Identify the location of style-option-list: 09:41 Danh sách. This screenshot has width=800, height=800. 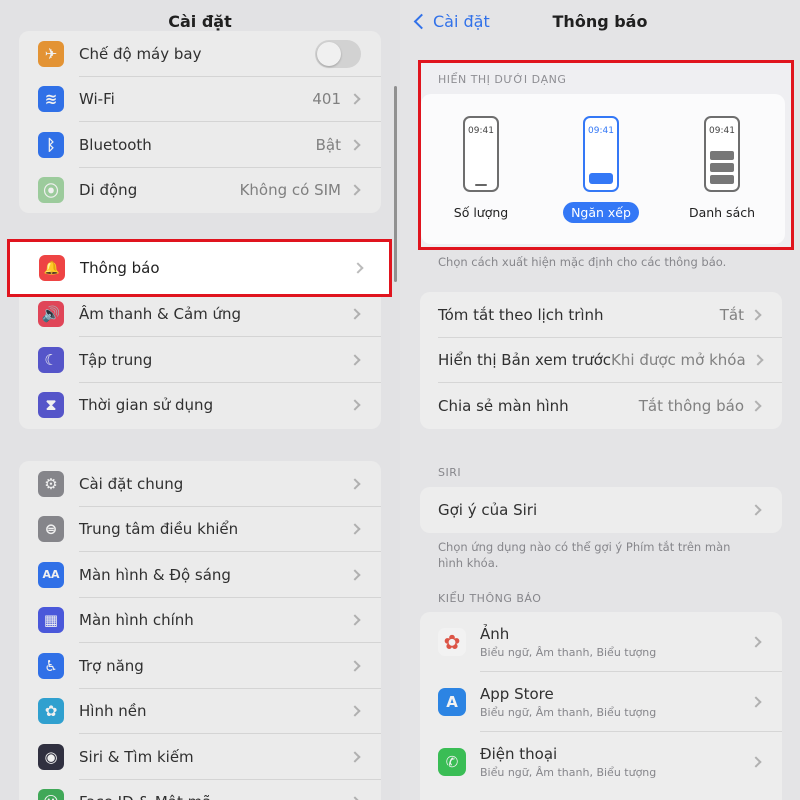
(722, 169).